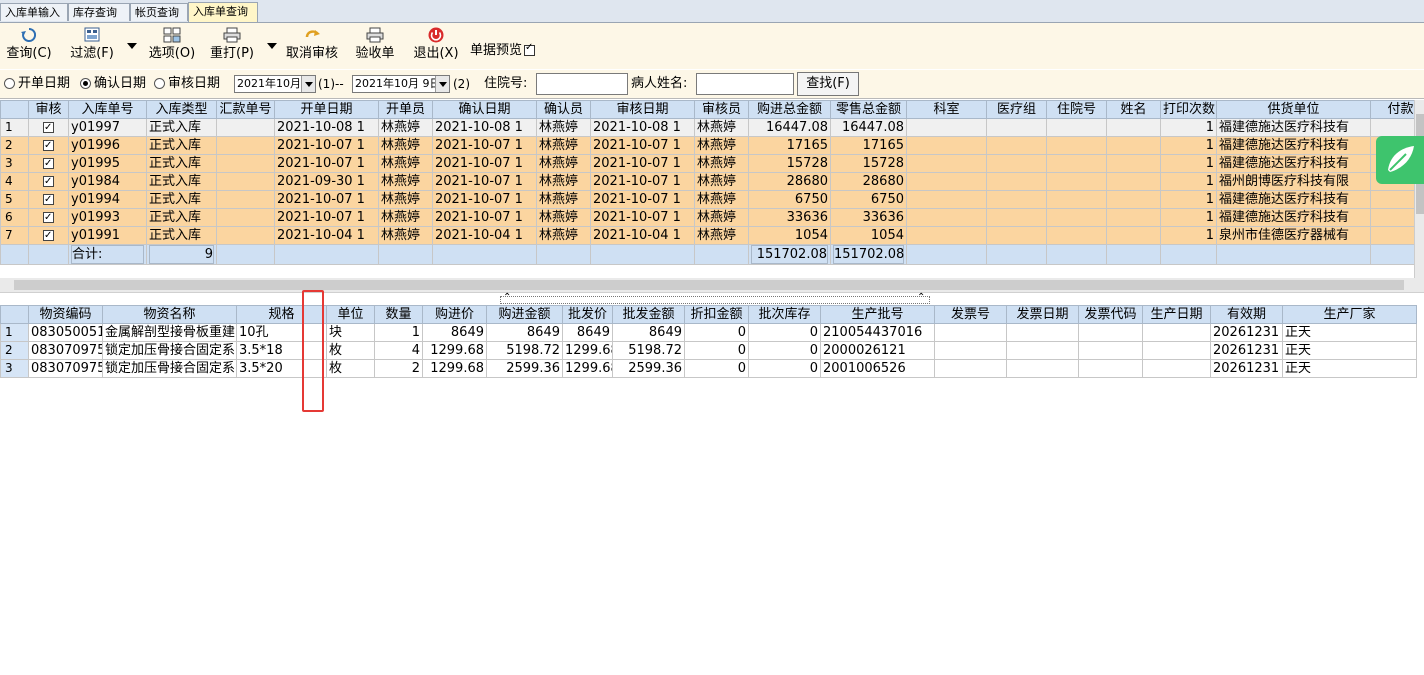  I want to click on radio-audit-date-button, so click(159, 83).